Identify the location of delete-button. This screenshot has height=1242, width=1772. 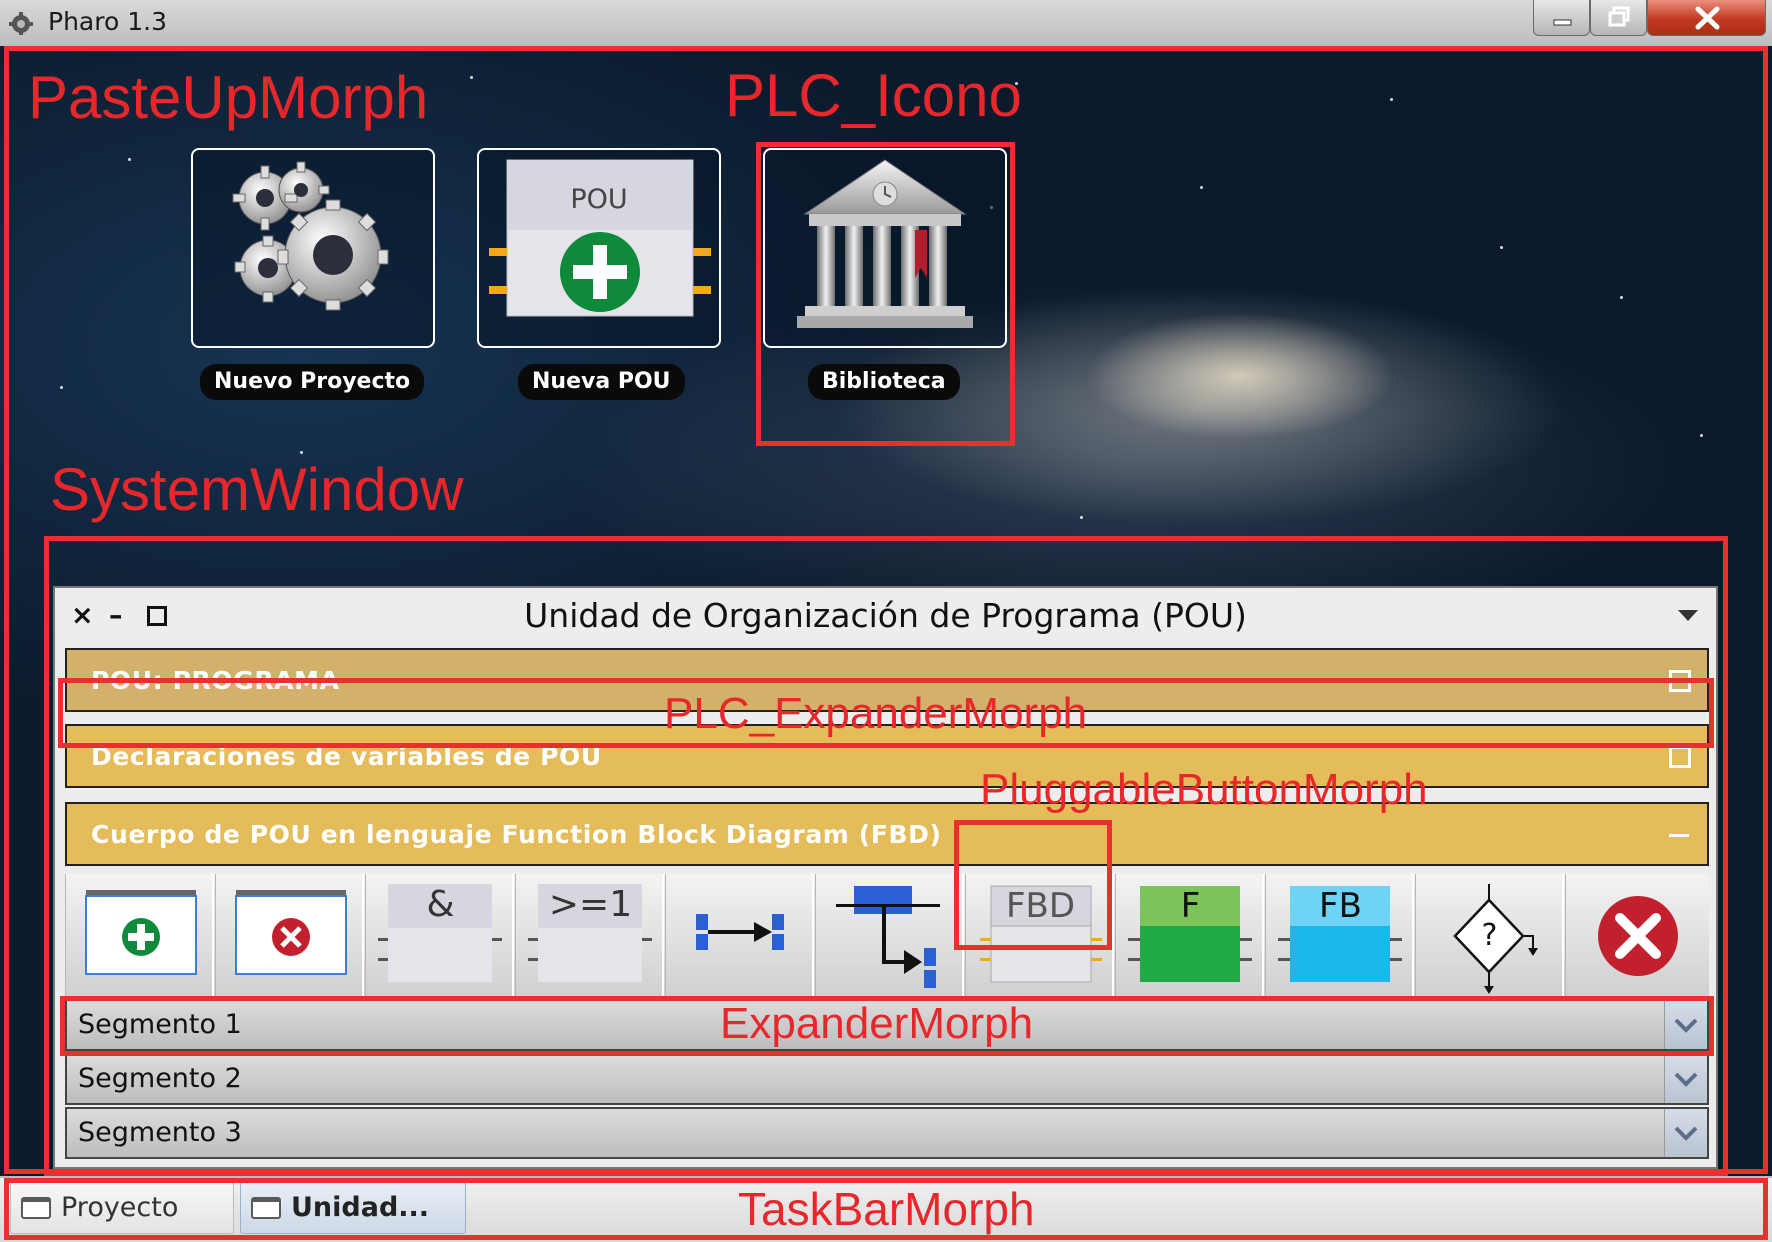
(1637, 936).